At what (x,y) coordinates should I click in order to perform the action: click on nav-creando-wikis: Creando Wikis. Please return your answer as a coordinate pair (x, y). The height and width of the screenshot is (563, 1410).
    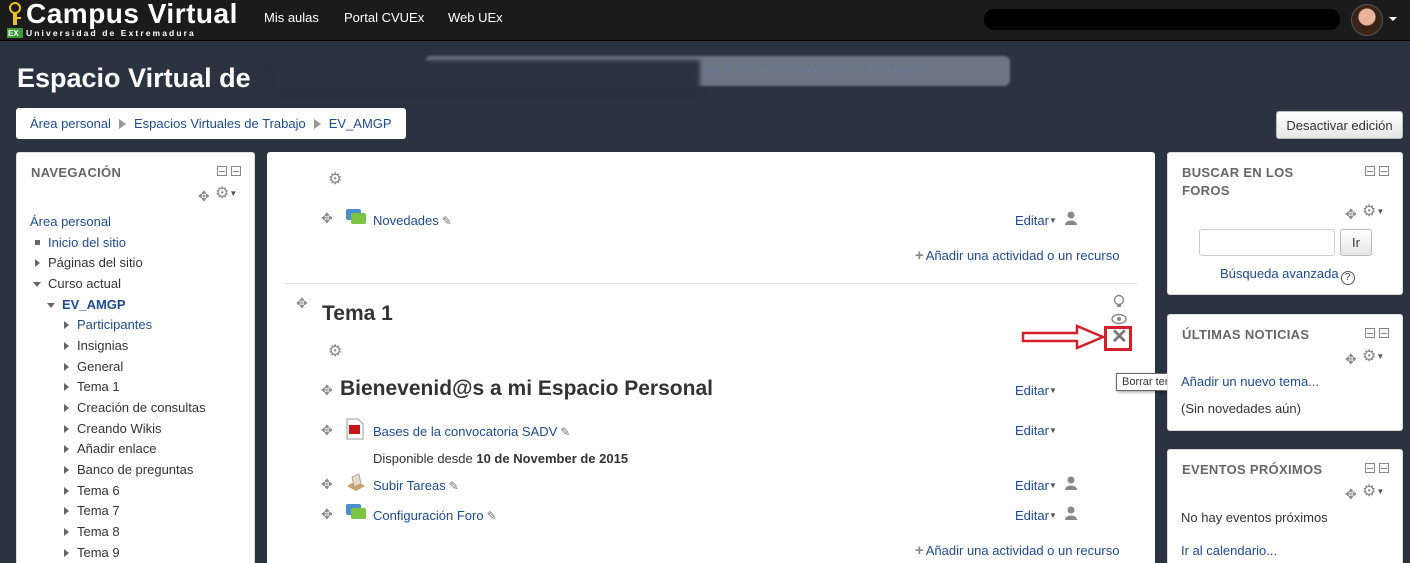
    Looking at the image, I should click on (119, 428).